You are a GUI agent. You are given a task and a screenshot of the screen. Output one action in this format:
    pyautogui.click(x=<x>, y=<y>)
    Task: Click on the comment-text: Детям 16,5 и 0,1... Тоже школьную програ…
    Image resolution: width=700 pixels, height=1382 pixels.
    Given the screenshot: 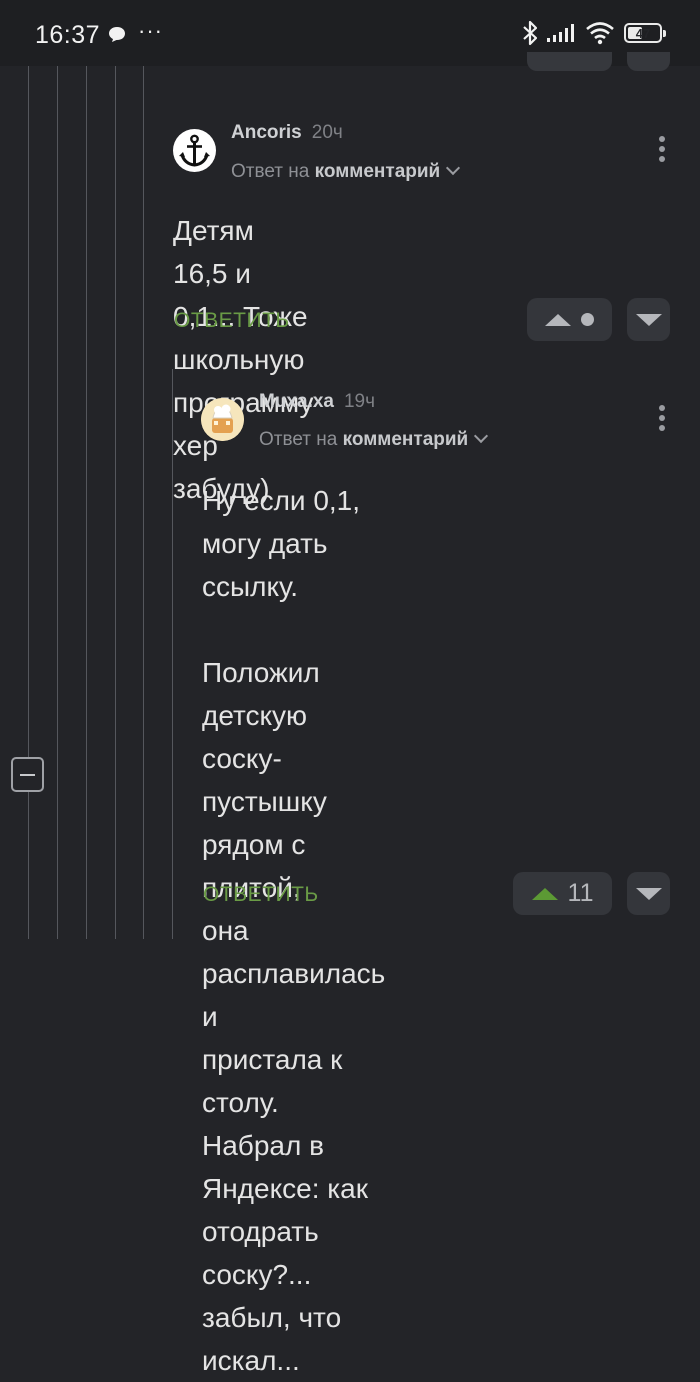 What is the action you would take?
    pyautogui.click(x=243, y=359)
    